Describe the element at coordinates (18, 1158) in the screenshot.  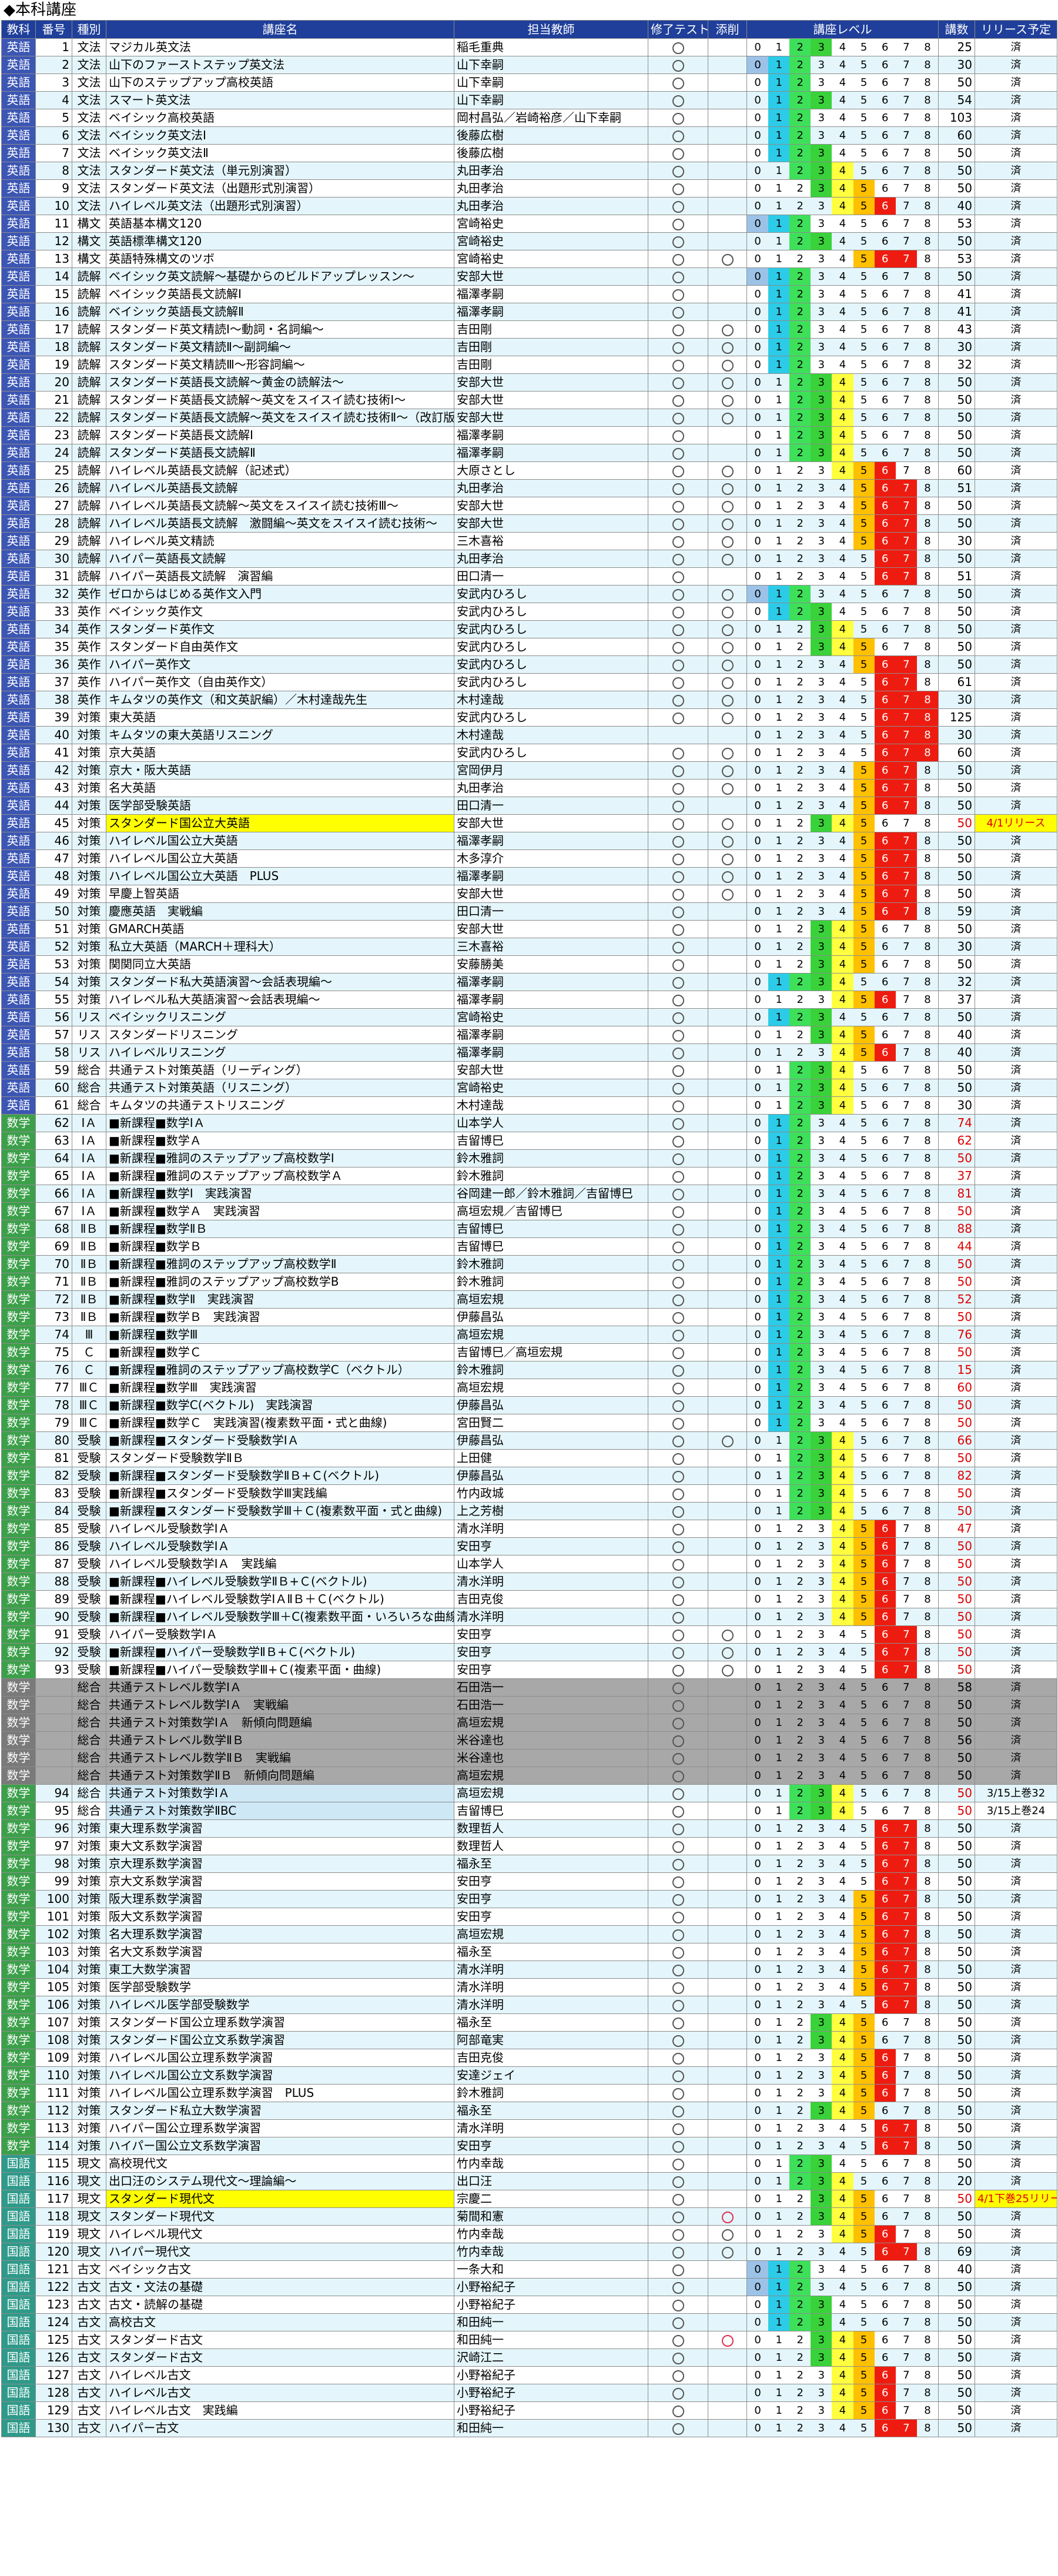
I see `subject-cell: 数学` at that location.